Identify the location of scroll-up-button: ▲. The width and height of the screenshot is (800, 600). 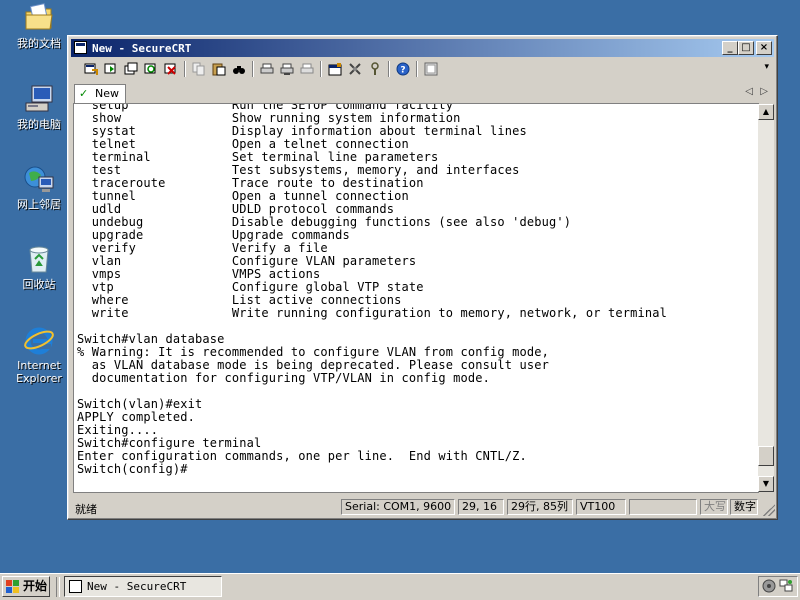
(766, 112).